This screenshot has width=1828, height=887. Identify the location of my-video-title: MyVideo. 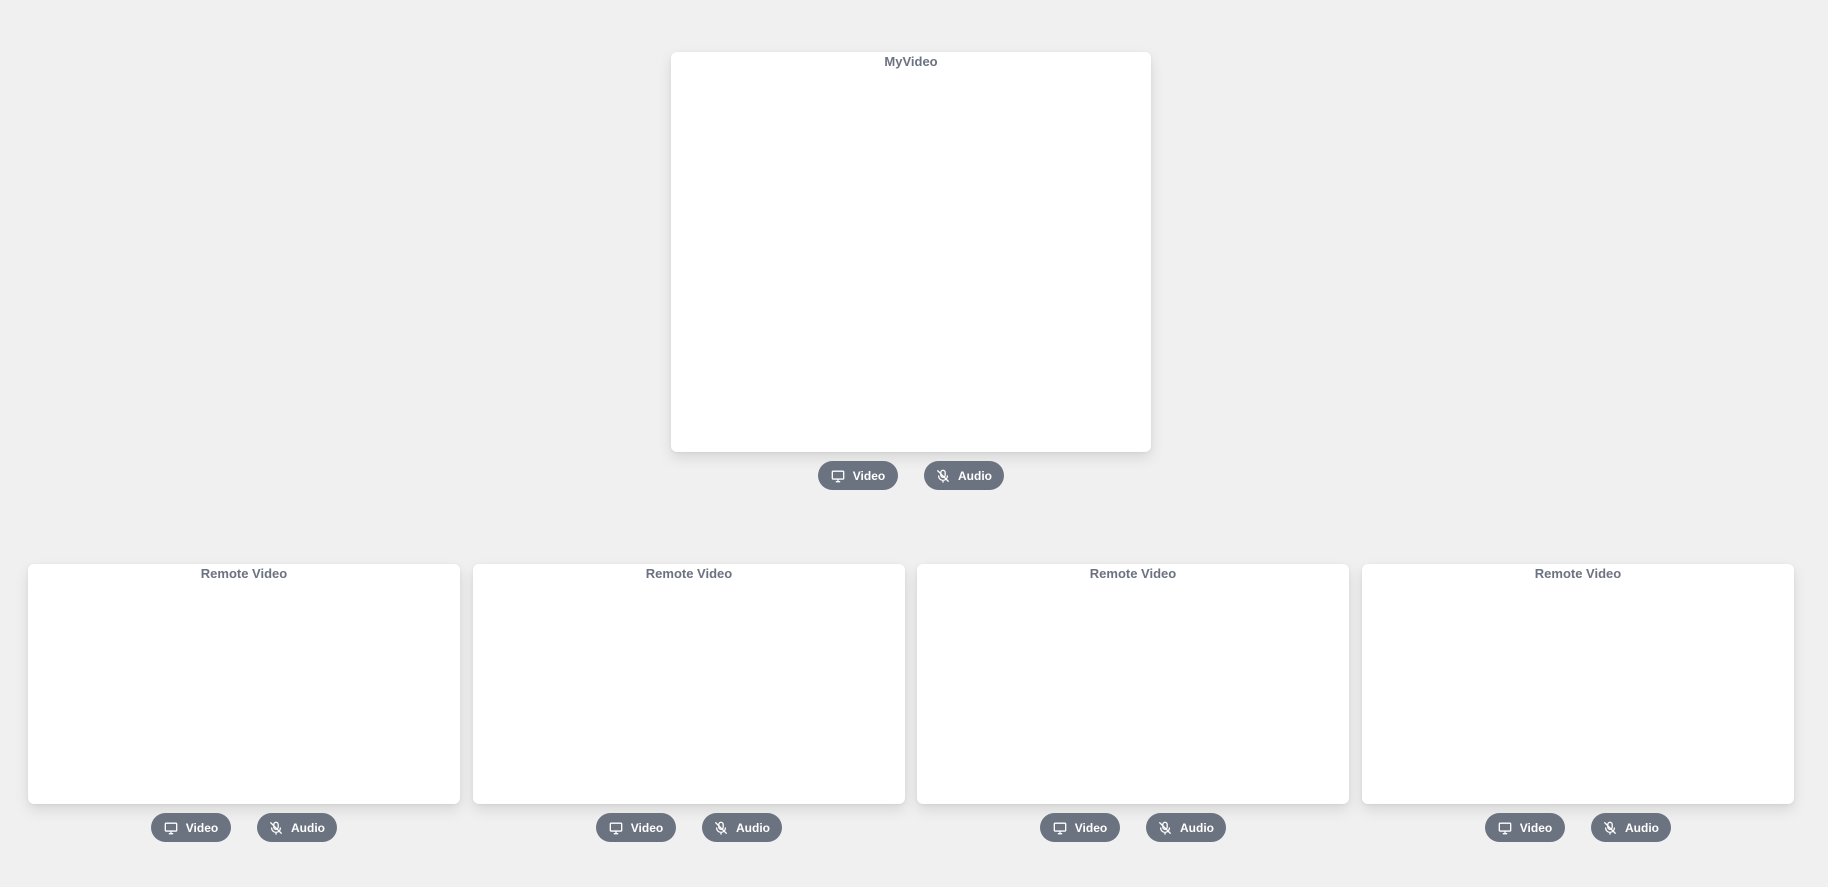
(911, 61).